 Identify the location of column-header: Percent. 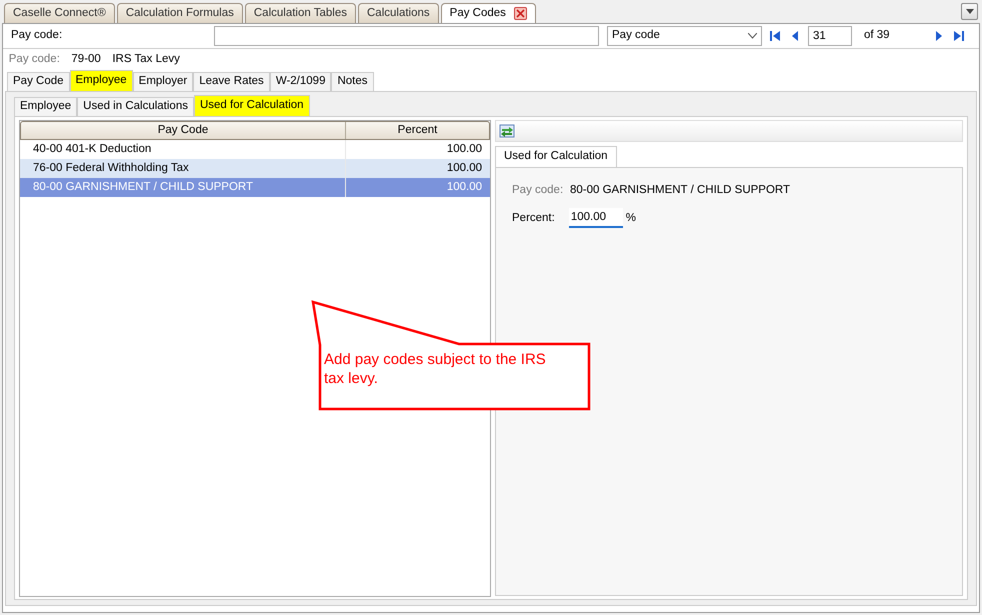
(417, 130).